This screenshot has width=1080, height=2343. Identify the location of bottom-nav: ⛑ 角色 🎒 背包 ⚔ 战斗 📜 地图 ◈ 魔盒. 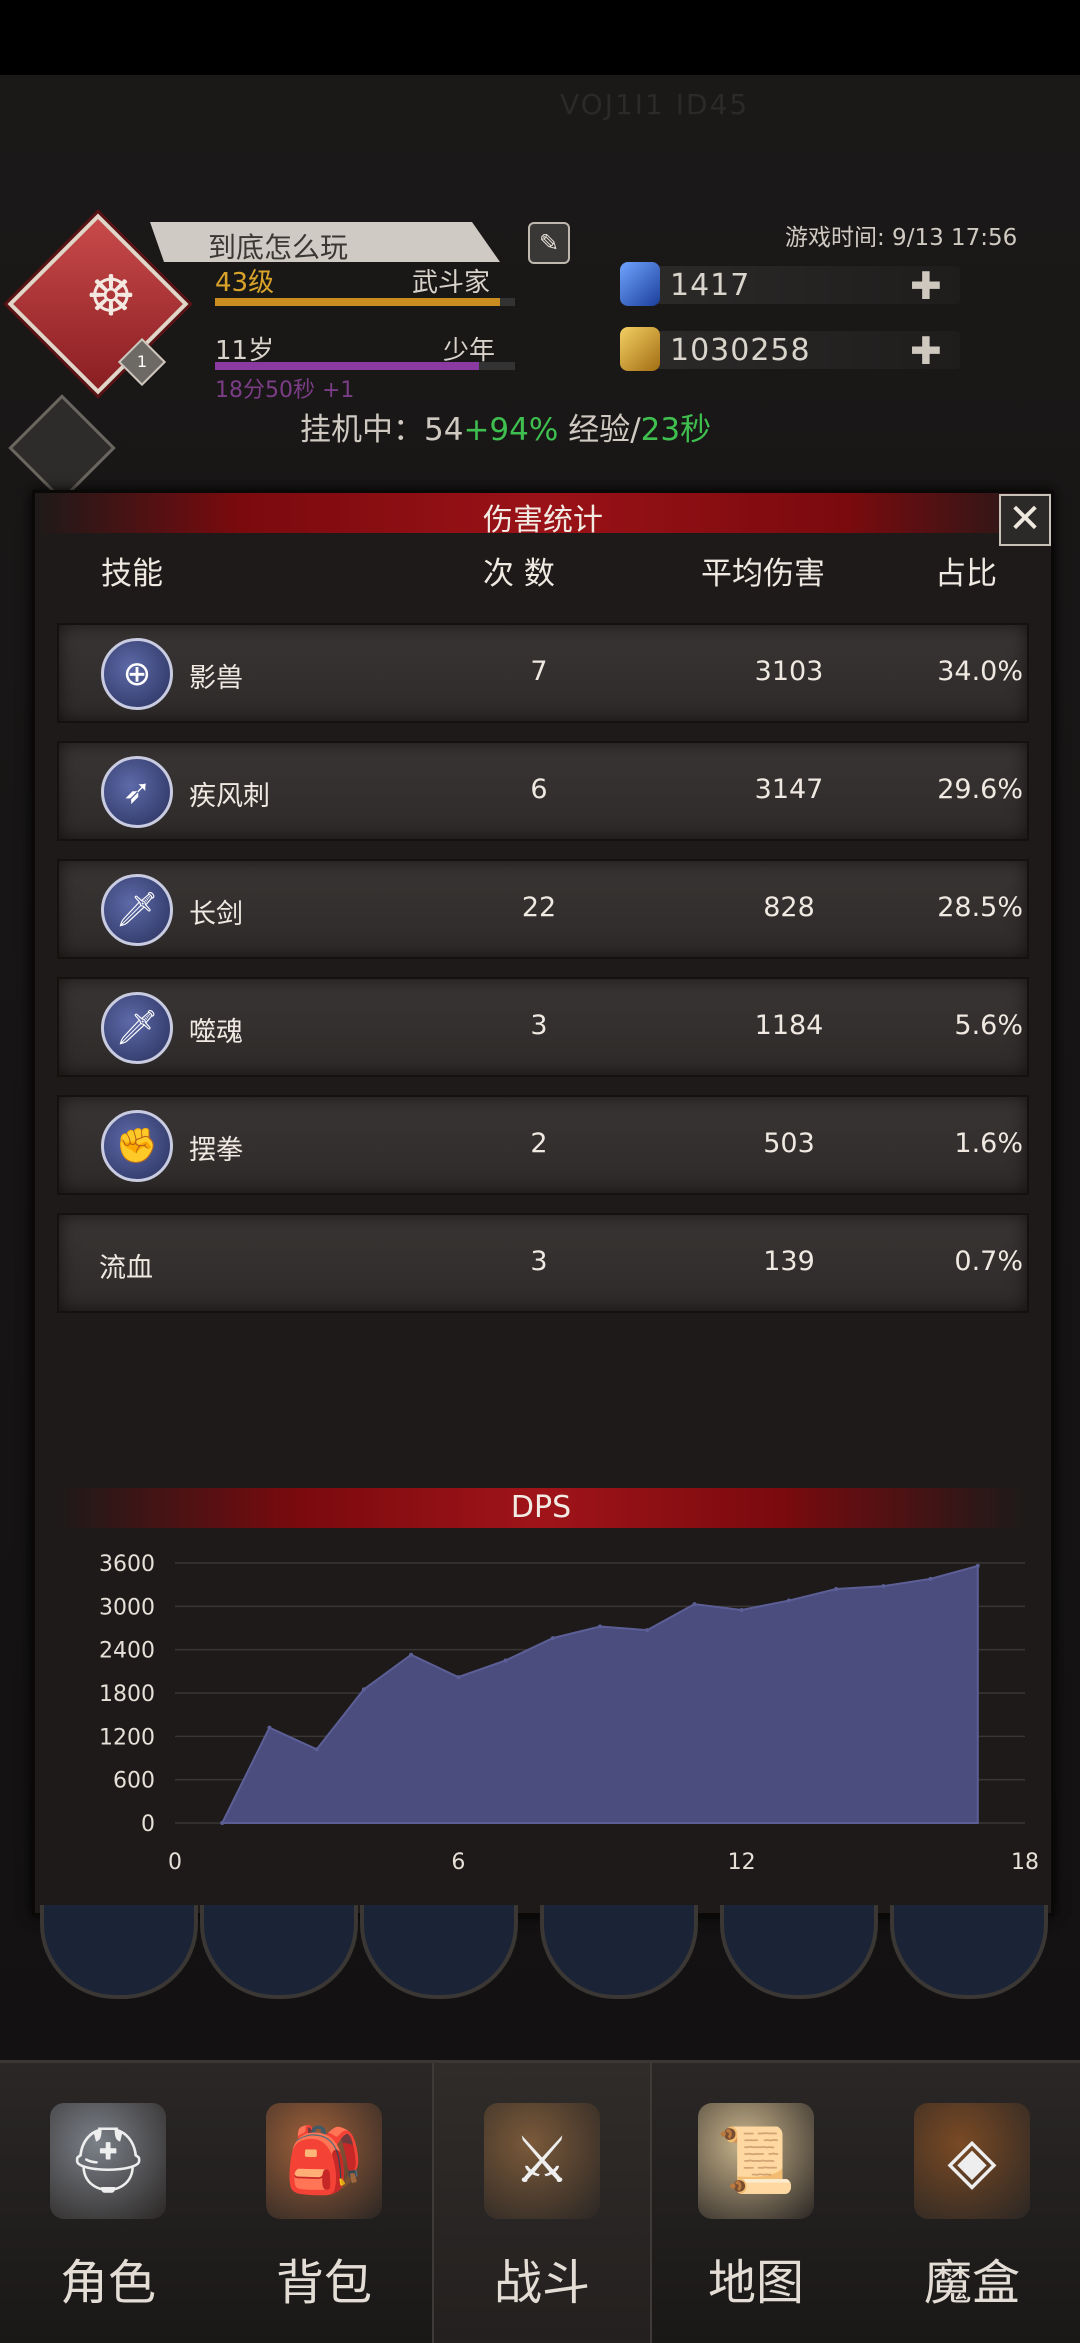
(540, 2201).